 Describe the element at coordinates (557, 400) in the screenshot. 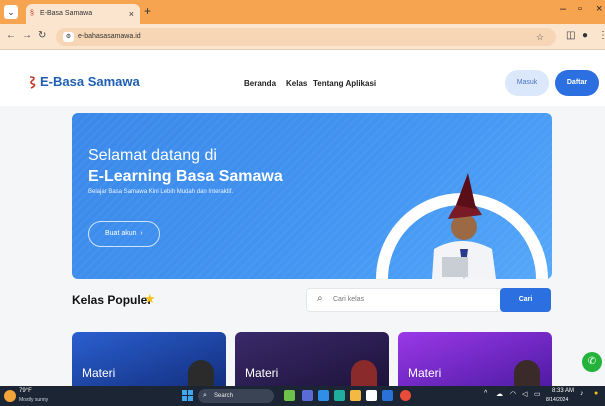

I see `clock-date: 8/14/2024` at that location.